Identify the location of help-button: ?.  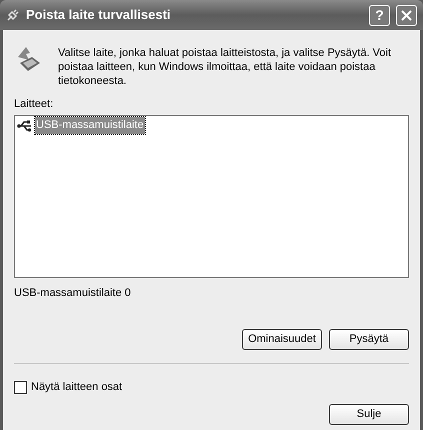
(379, 15).